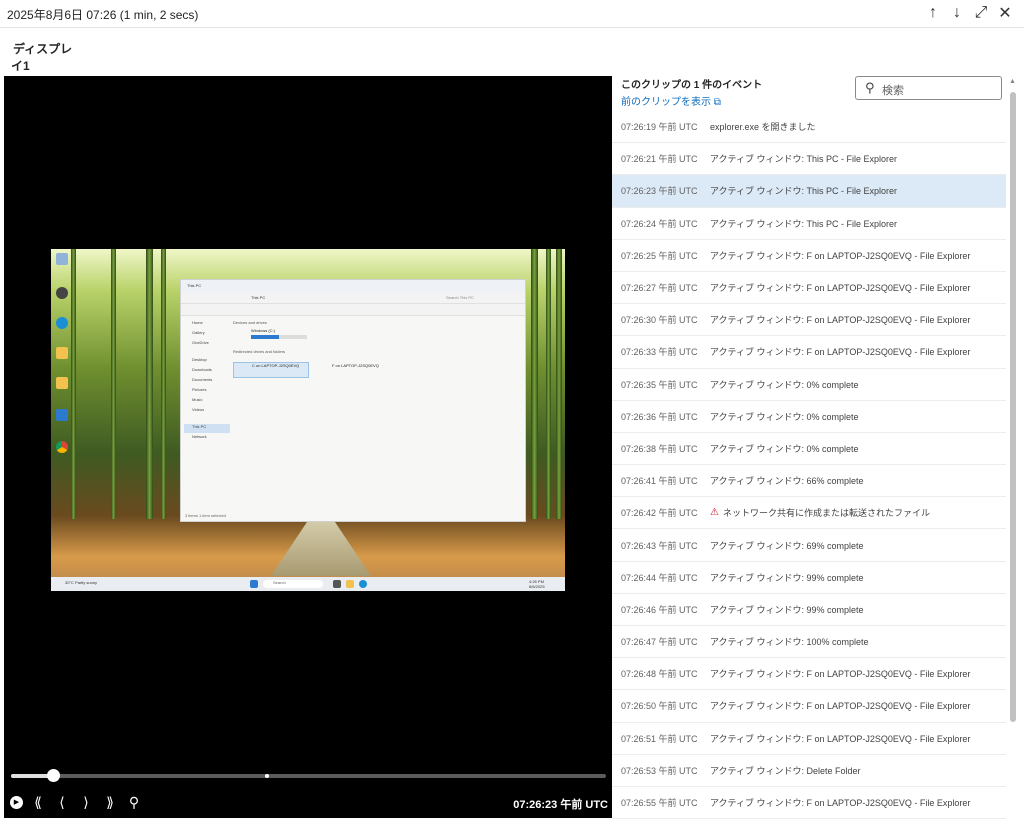 The height and width of the screenshot is (819, 1024). I want to click on scroll-thumb, so click(1013, 407).